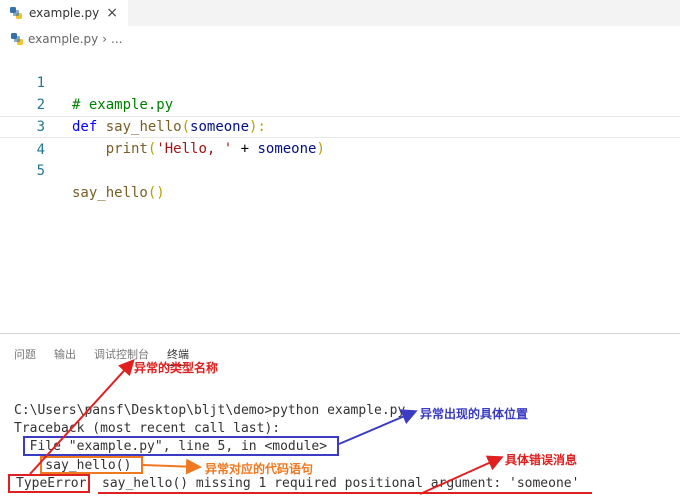 The width and height of the screenshot is (680, 500). Describe the element at coordinates (82, 417) in the screenshot. I see `error-type-arrow` at that location.